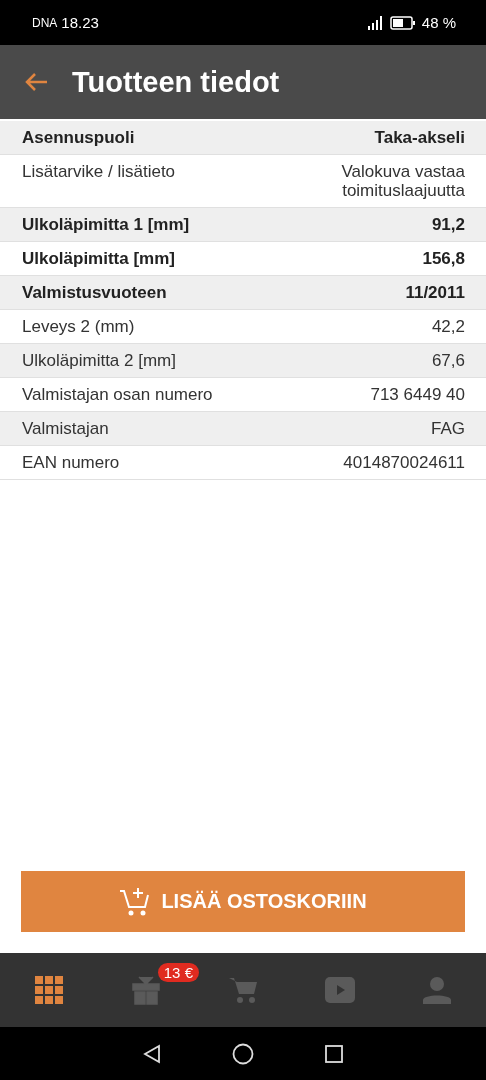 This screenshot has width=486, height=1080. Describe the element at coordinates (48, 990) in the screenshot. I see `grid-icon` at that location.